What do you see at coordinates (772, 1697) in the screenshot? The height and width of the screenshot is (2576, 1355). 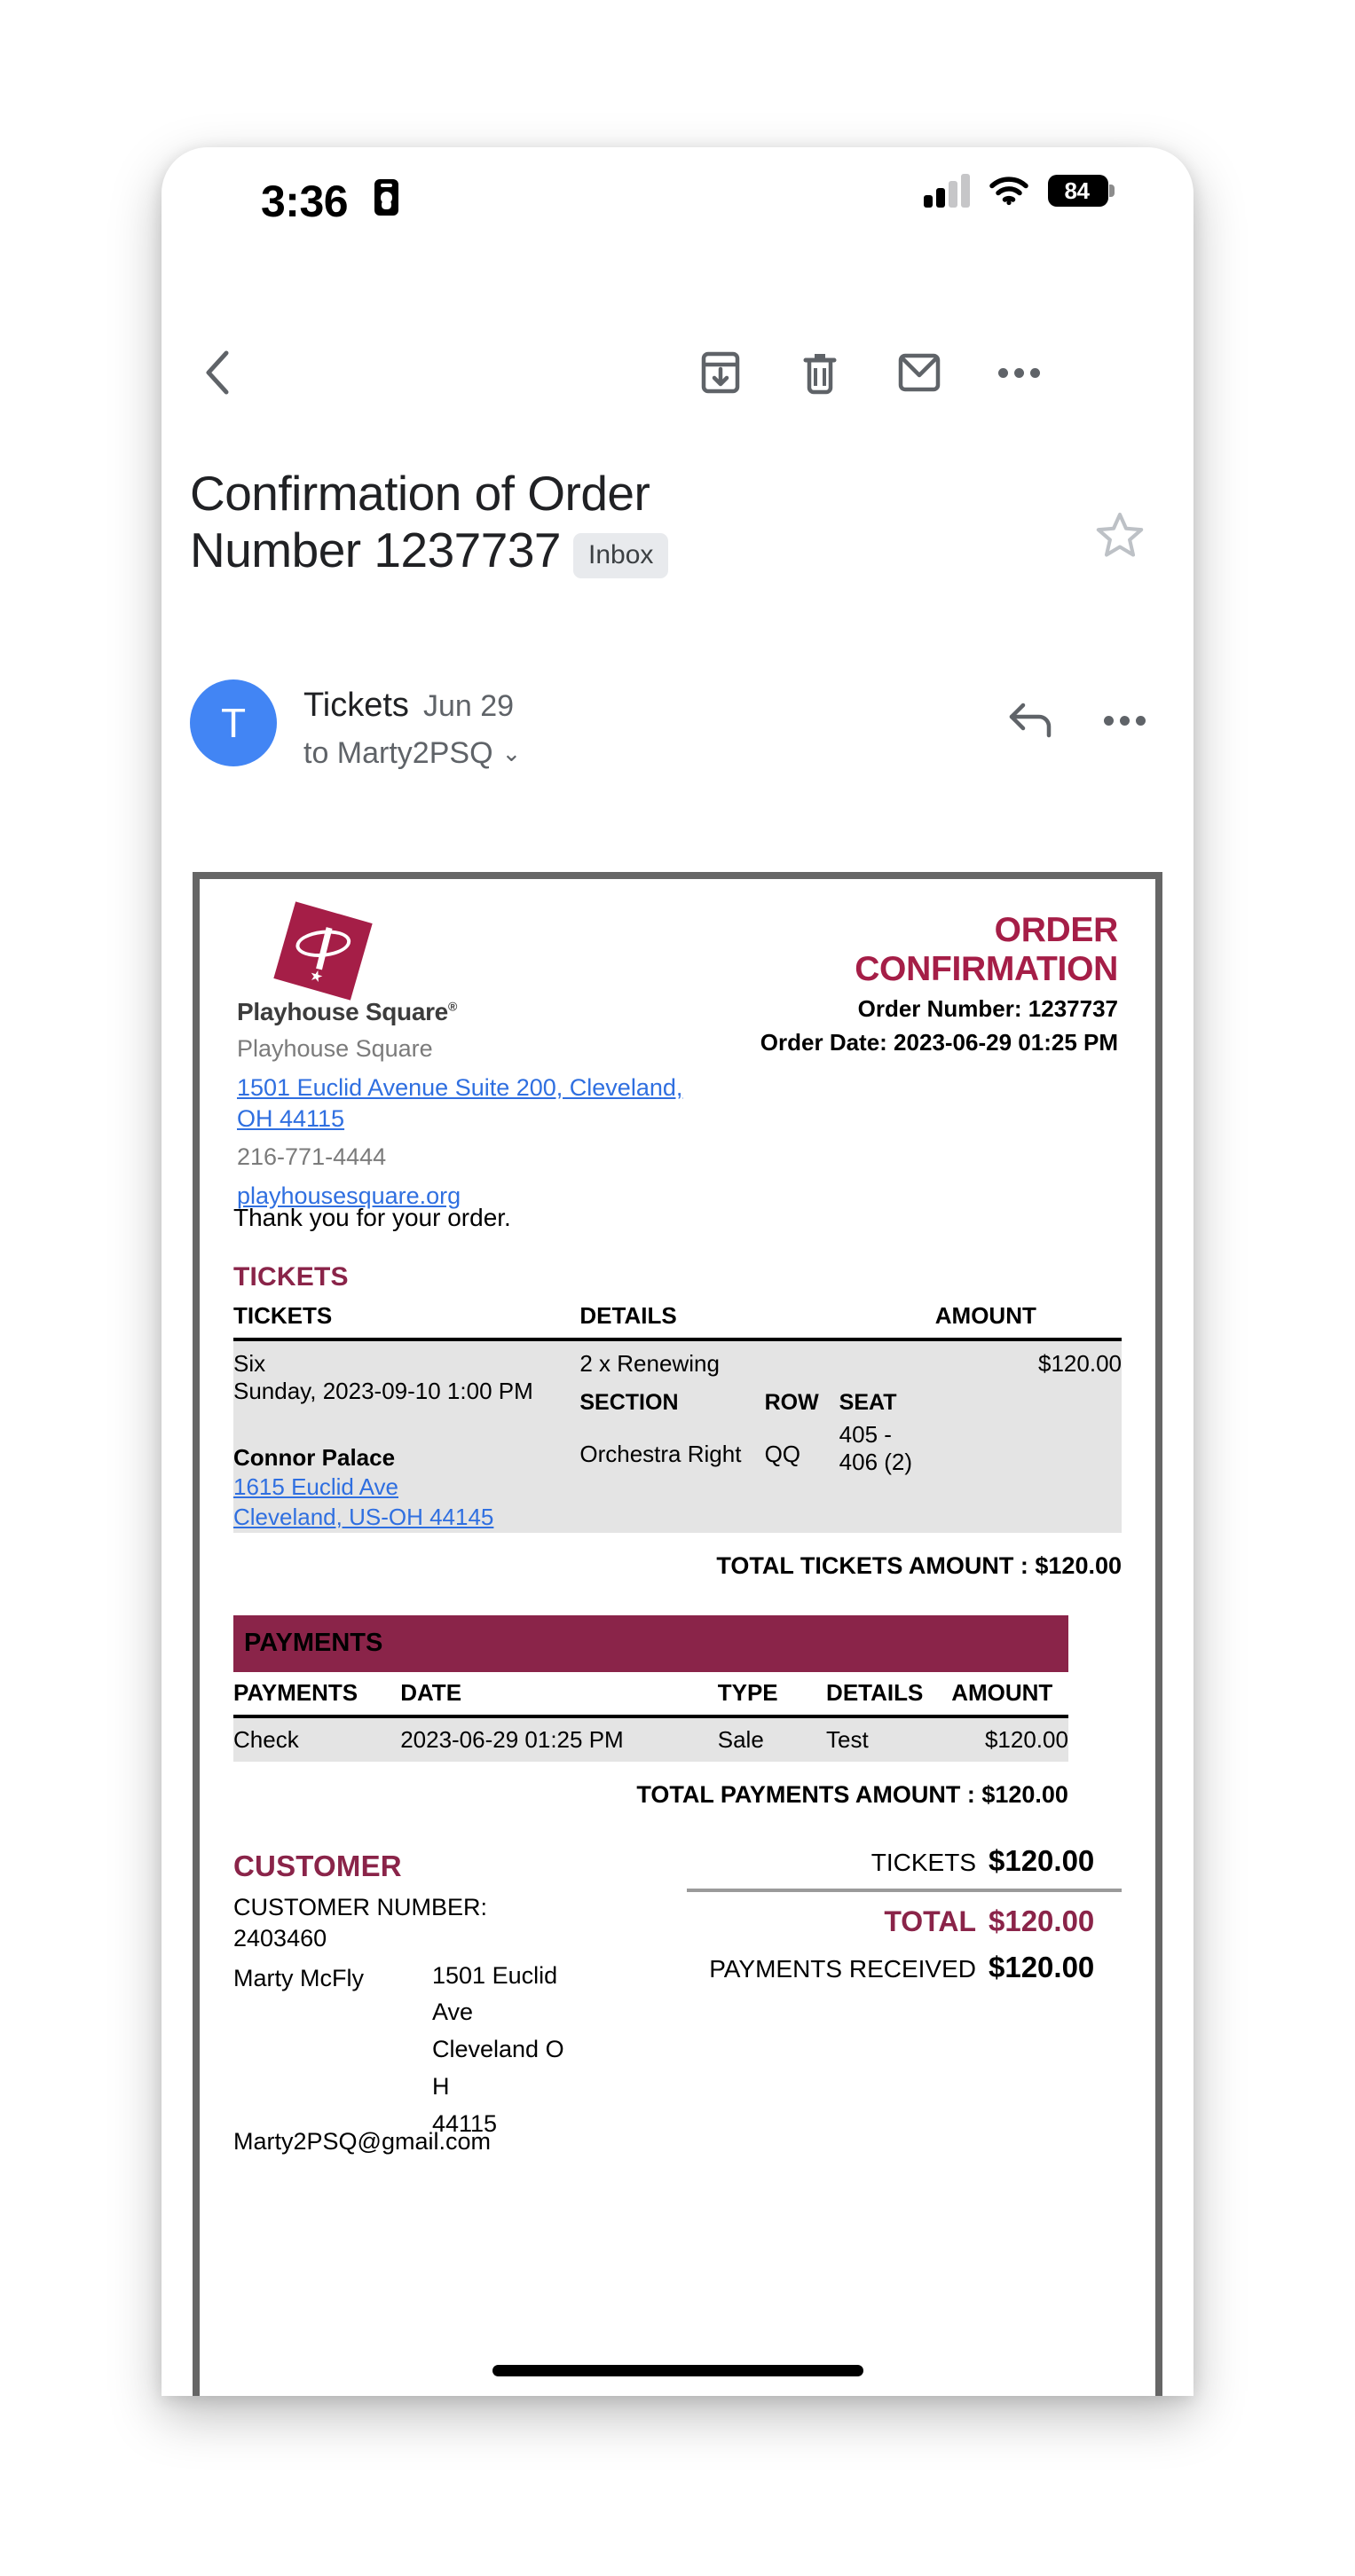 I see `col-type: TYPE` at bounding box center [772, 1697].